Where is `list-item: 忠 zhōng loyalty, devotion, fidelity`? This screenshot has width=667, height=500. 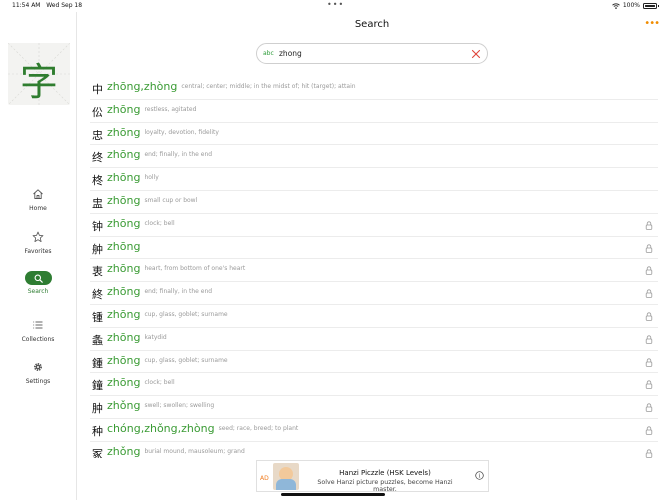
list-item: 忠 zhōng loyalty, devotion, fidelity is located at coordinates (374, 134).